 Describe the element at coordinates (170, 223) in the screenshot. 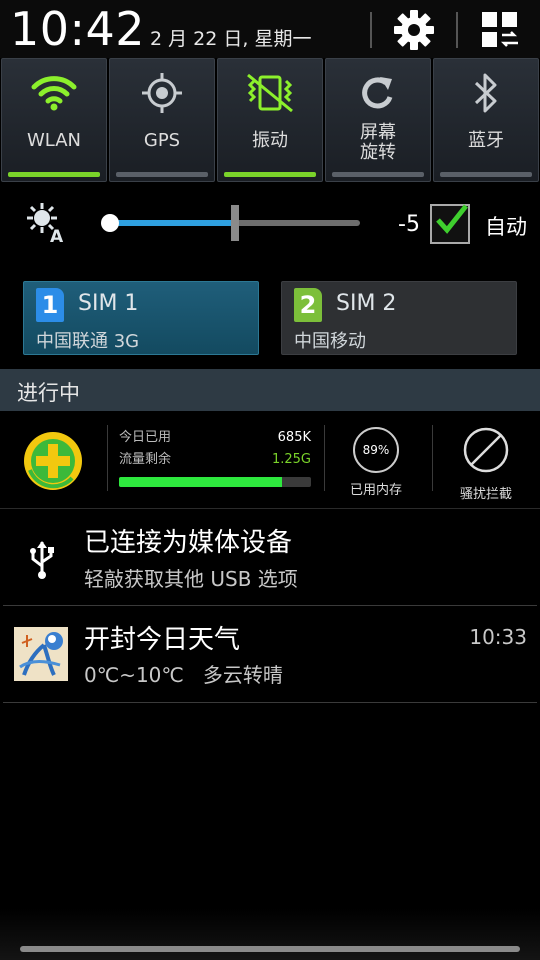

I see `brightness-slider-fill` at that location.